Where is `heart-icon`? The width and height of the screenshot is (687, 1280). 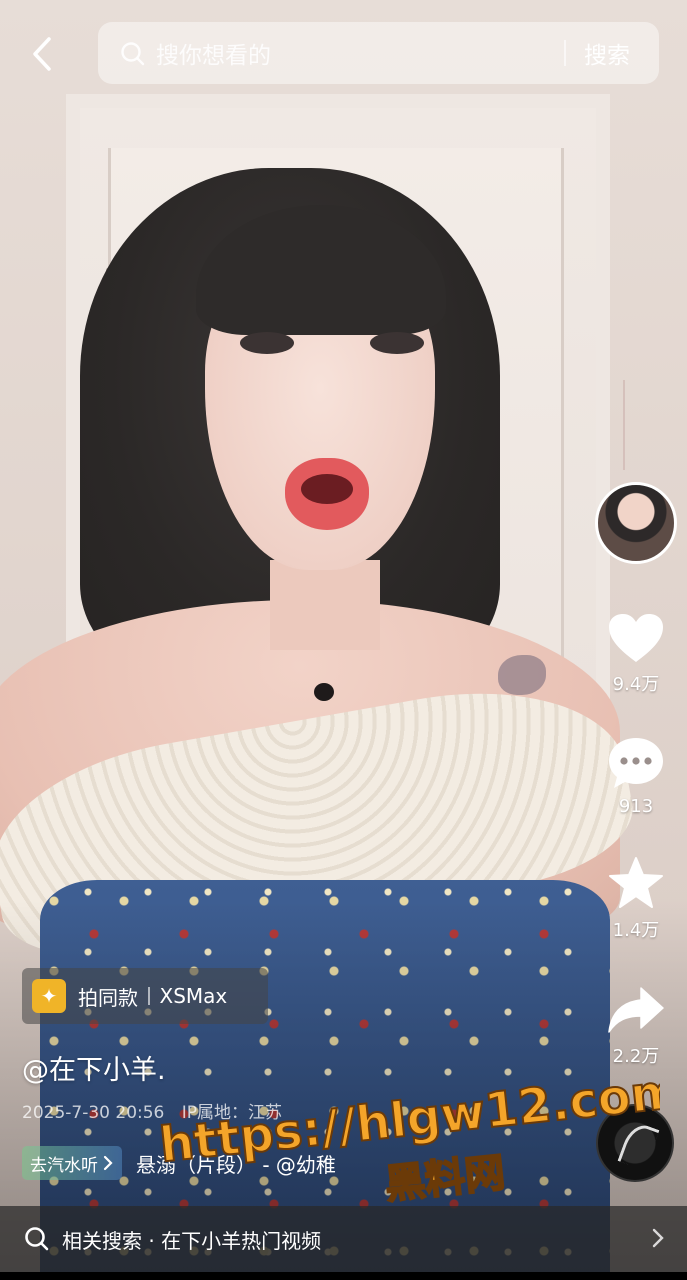
heart-icon is located at coordinates (636, 638).